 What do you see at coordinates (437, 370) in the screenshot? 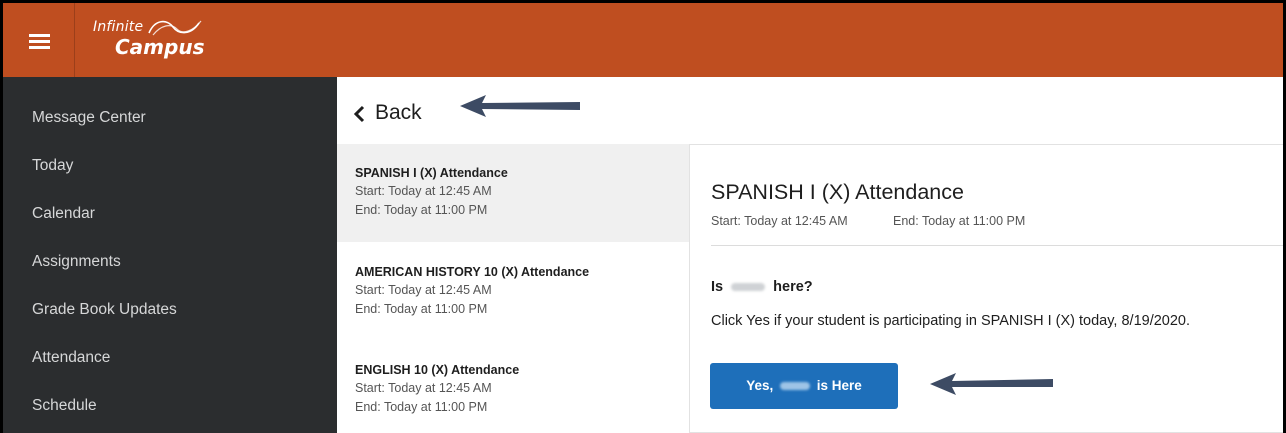
I see `list-item-title: ENGLISH 10 (X) Attendance` at bounding box center [437, 370].